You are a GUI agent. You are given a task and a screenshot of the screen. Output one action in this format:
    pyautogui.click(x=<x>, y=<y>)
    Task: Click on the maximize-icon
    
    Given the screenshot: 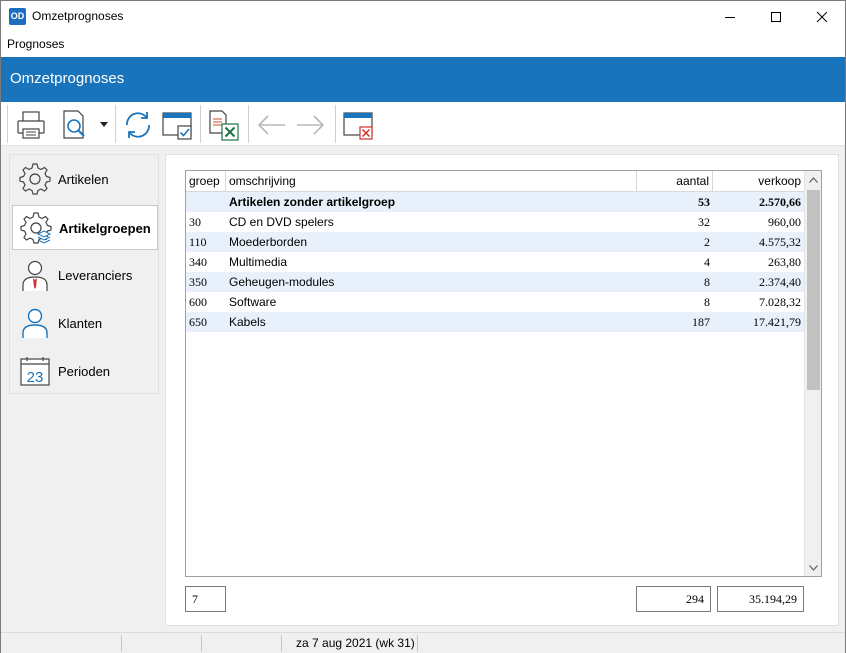 What is the action you would take?
    pyautogui.click(x=776, y=16)
    